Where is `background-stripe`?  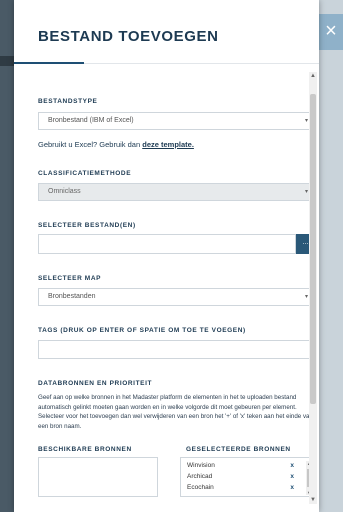 background-stripe is located at coordinates (7, 61).